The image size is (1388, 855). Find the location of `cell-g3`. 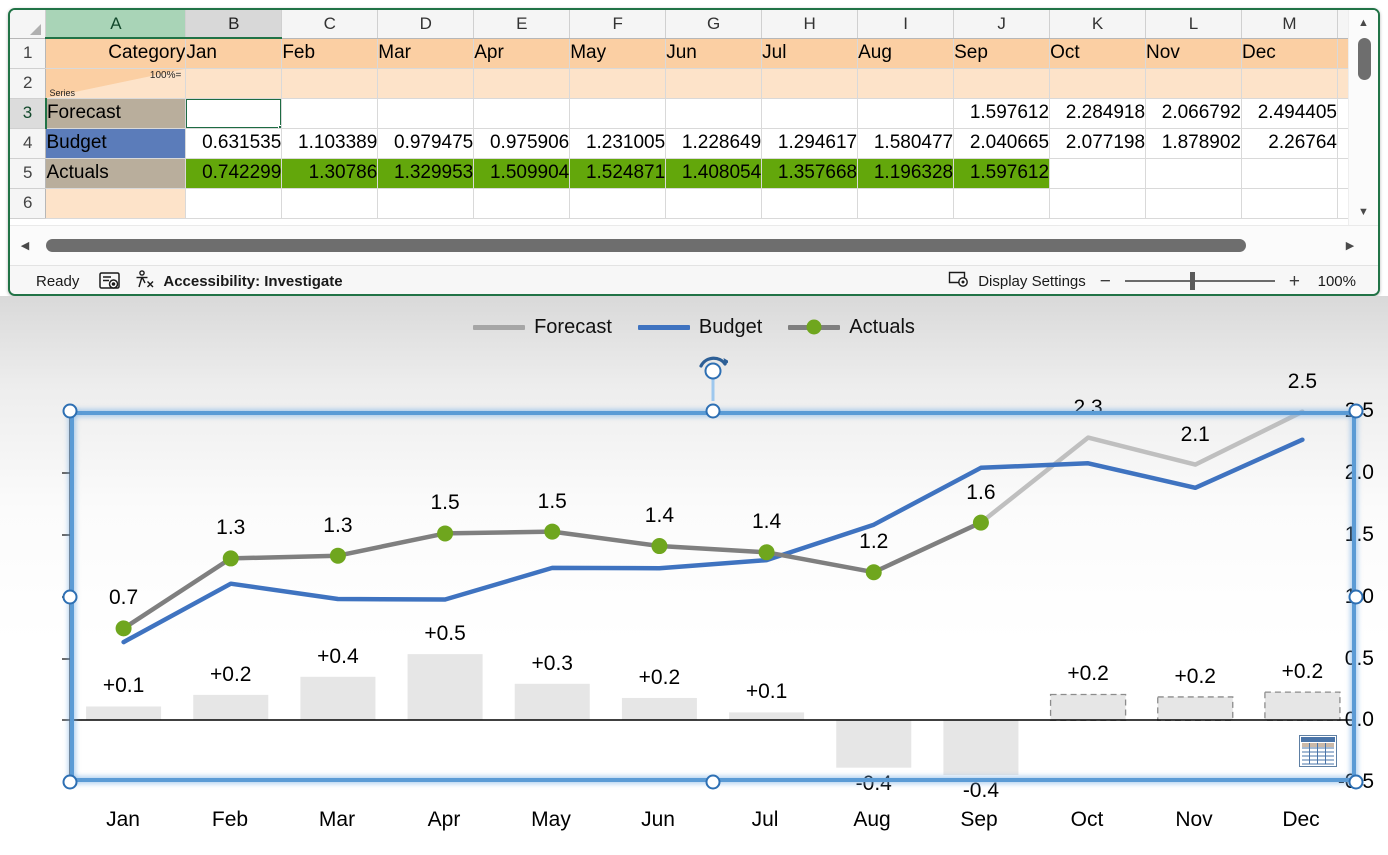

cell-g3 is located at coordinates (714, 113).